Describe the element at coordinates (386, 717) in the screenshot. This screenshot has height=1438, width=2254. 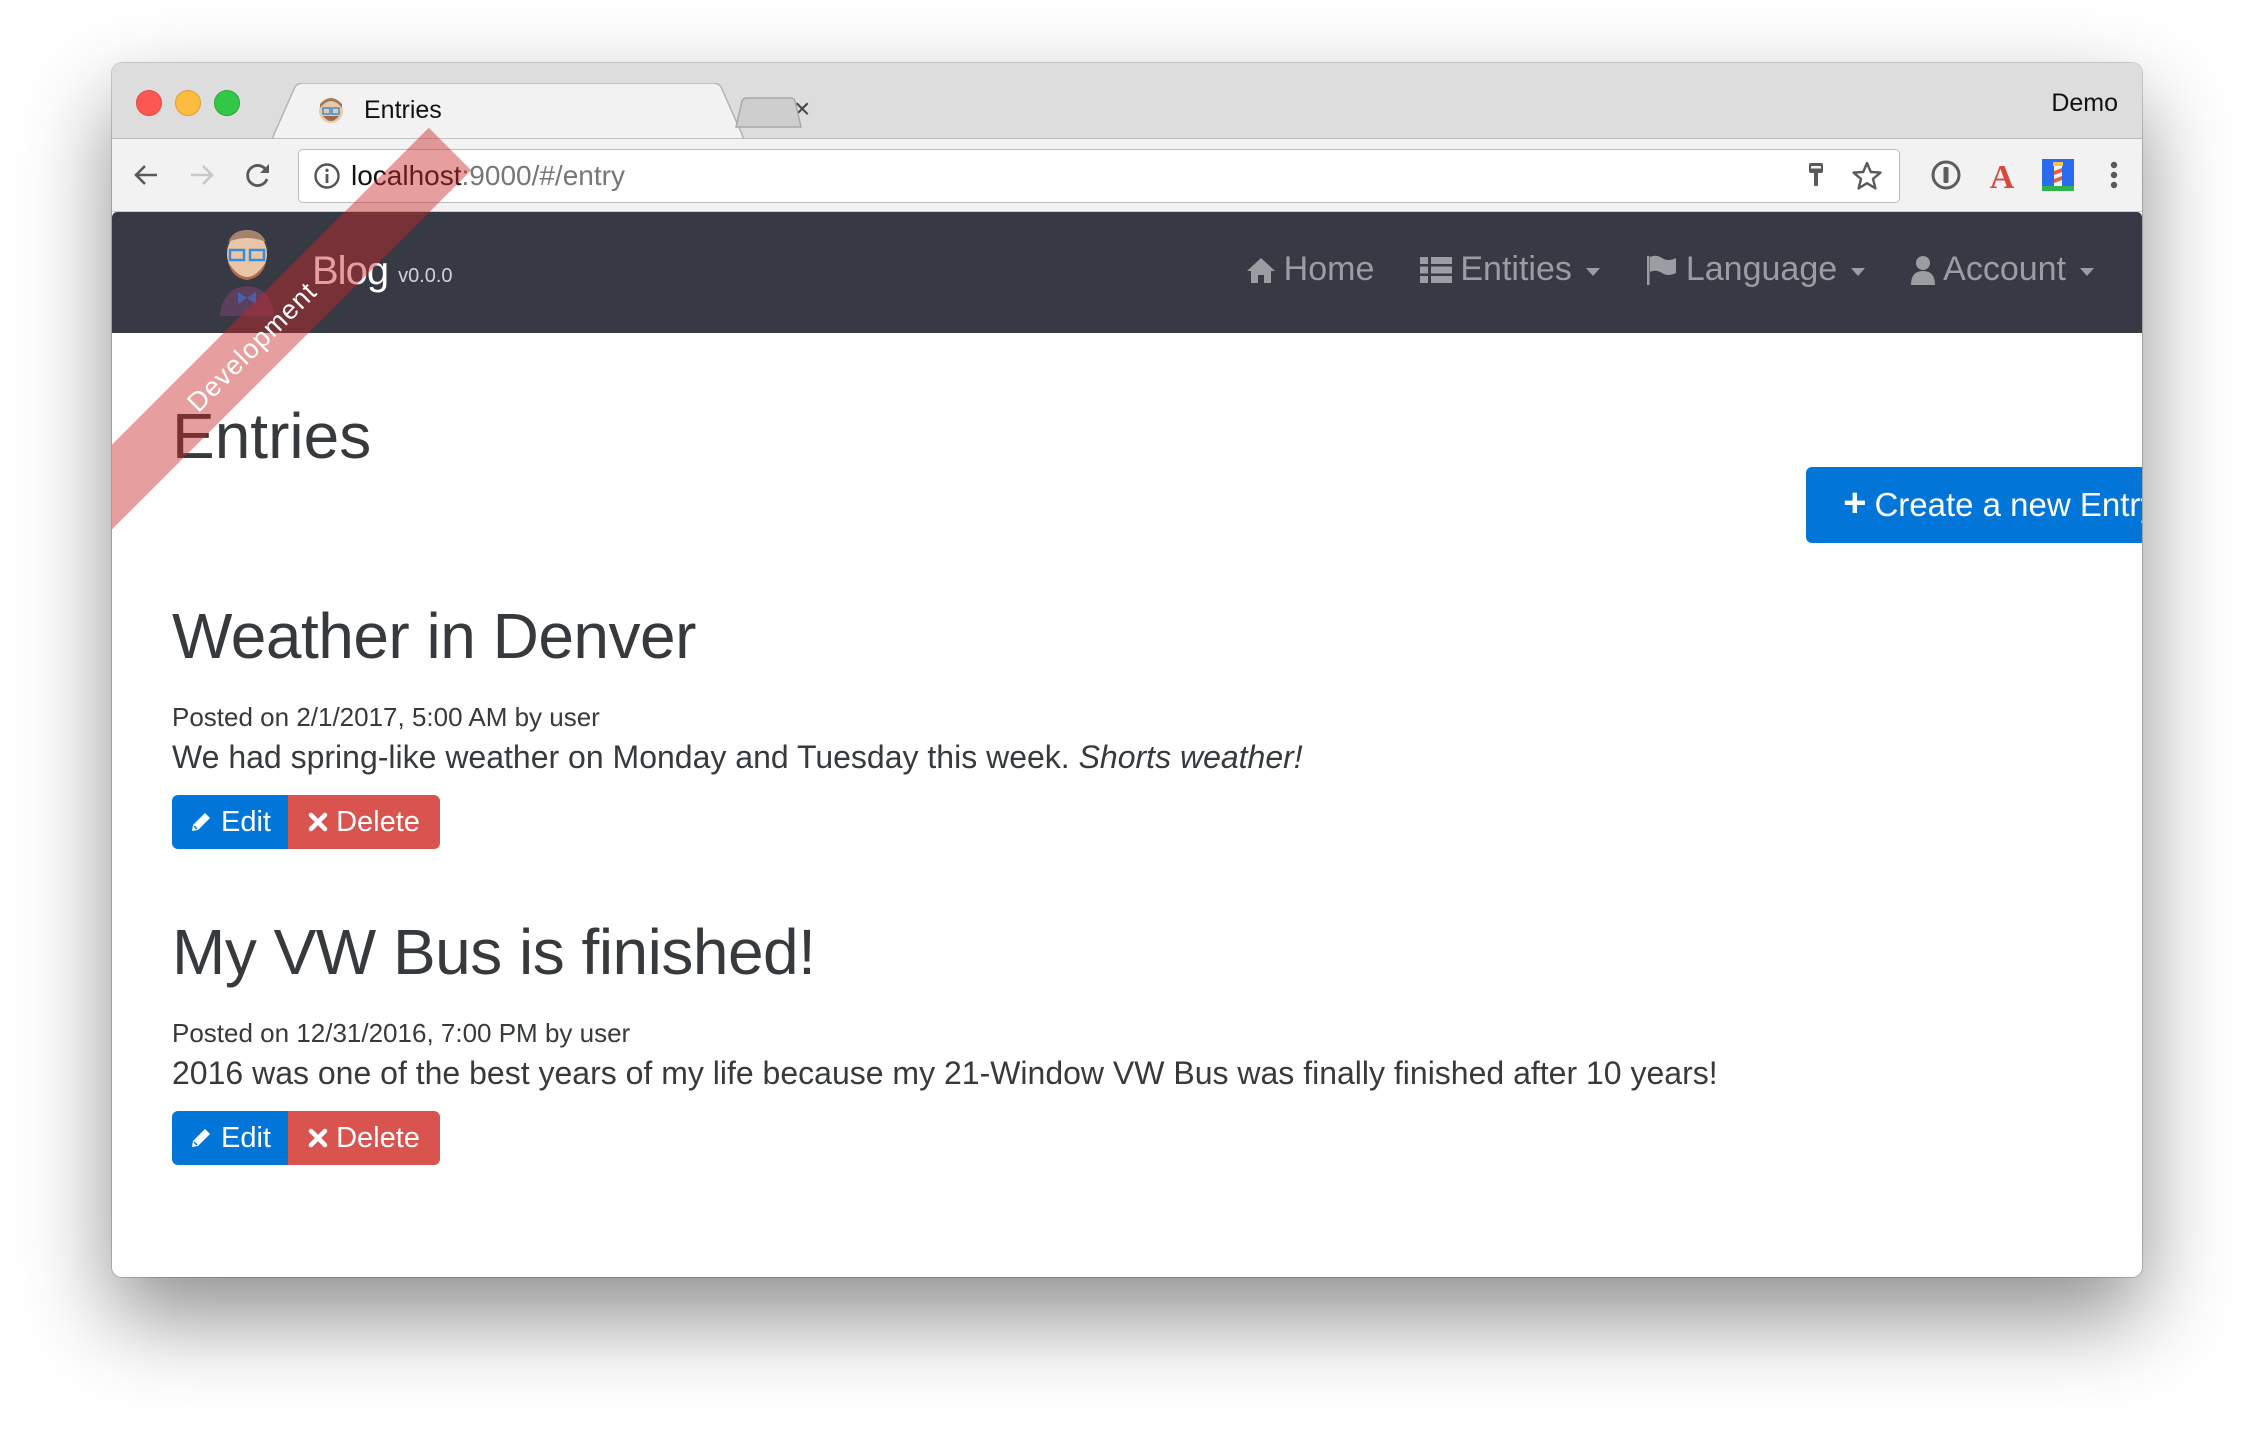
I see `entry-meta: Posted on 2/1/2017, 5:00 AM by user` at that location.